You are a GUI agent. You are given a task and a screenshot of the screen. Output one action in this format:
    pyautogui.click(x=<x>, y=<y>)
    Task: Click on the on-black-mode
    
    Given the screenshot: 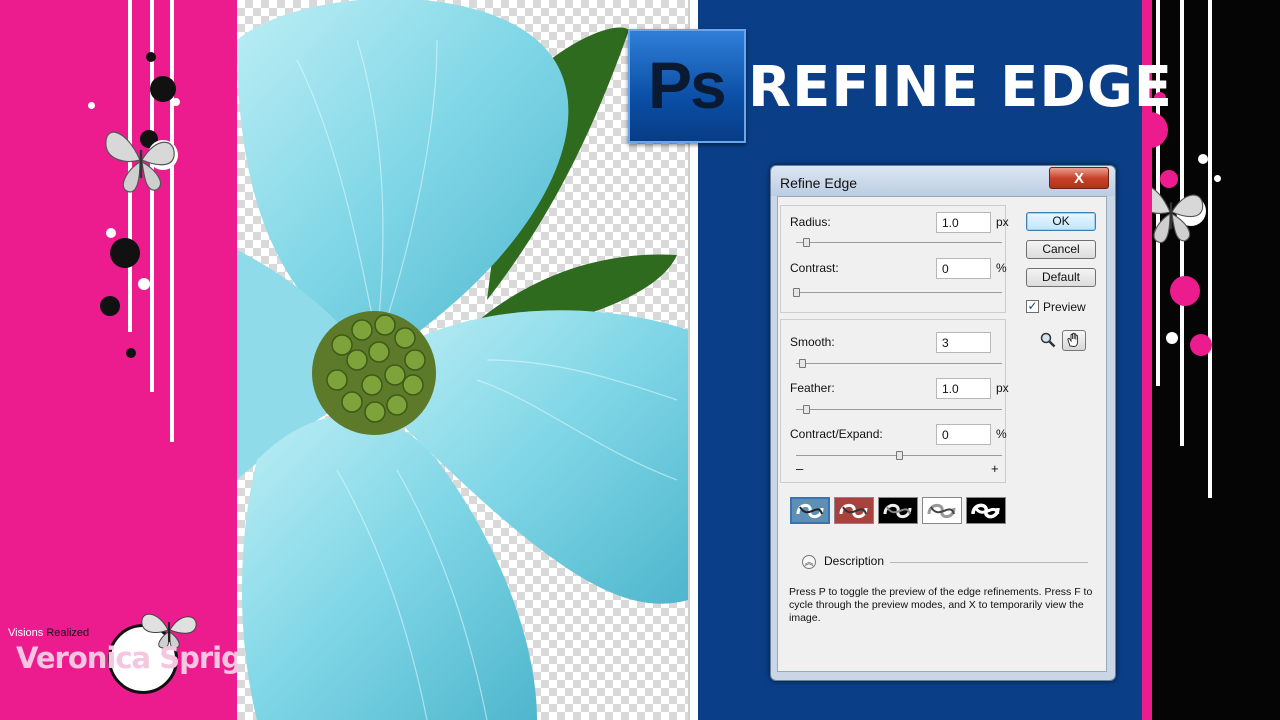 What is the action you would take?
    pyautogui.click(x=898, y=510)
    